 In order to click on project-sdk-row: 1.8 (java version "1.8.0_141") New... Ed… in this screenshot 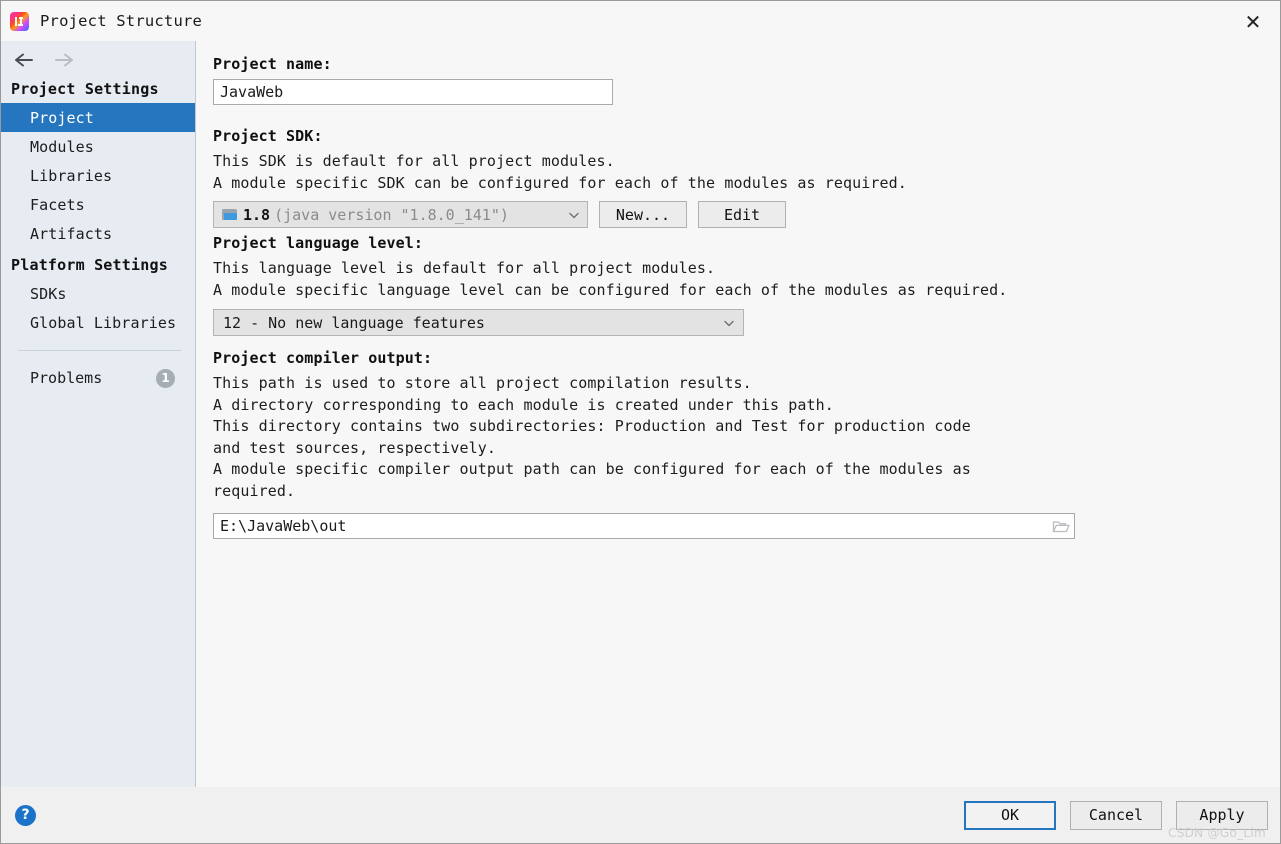, I will do `click(746, 214)`.